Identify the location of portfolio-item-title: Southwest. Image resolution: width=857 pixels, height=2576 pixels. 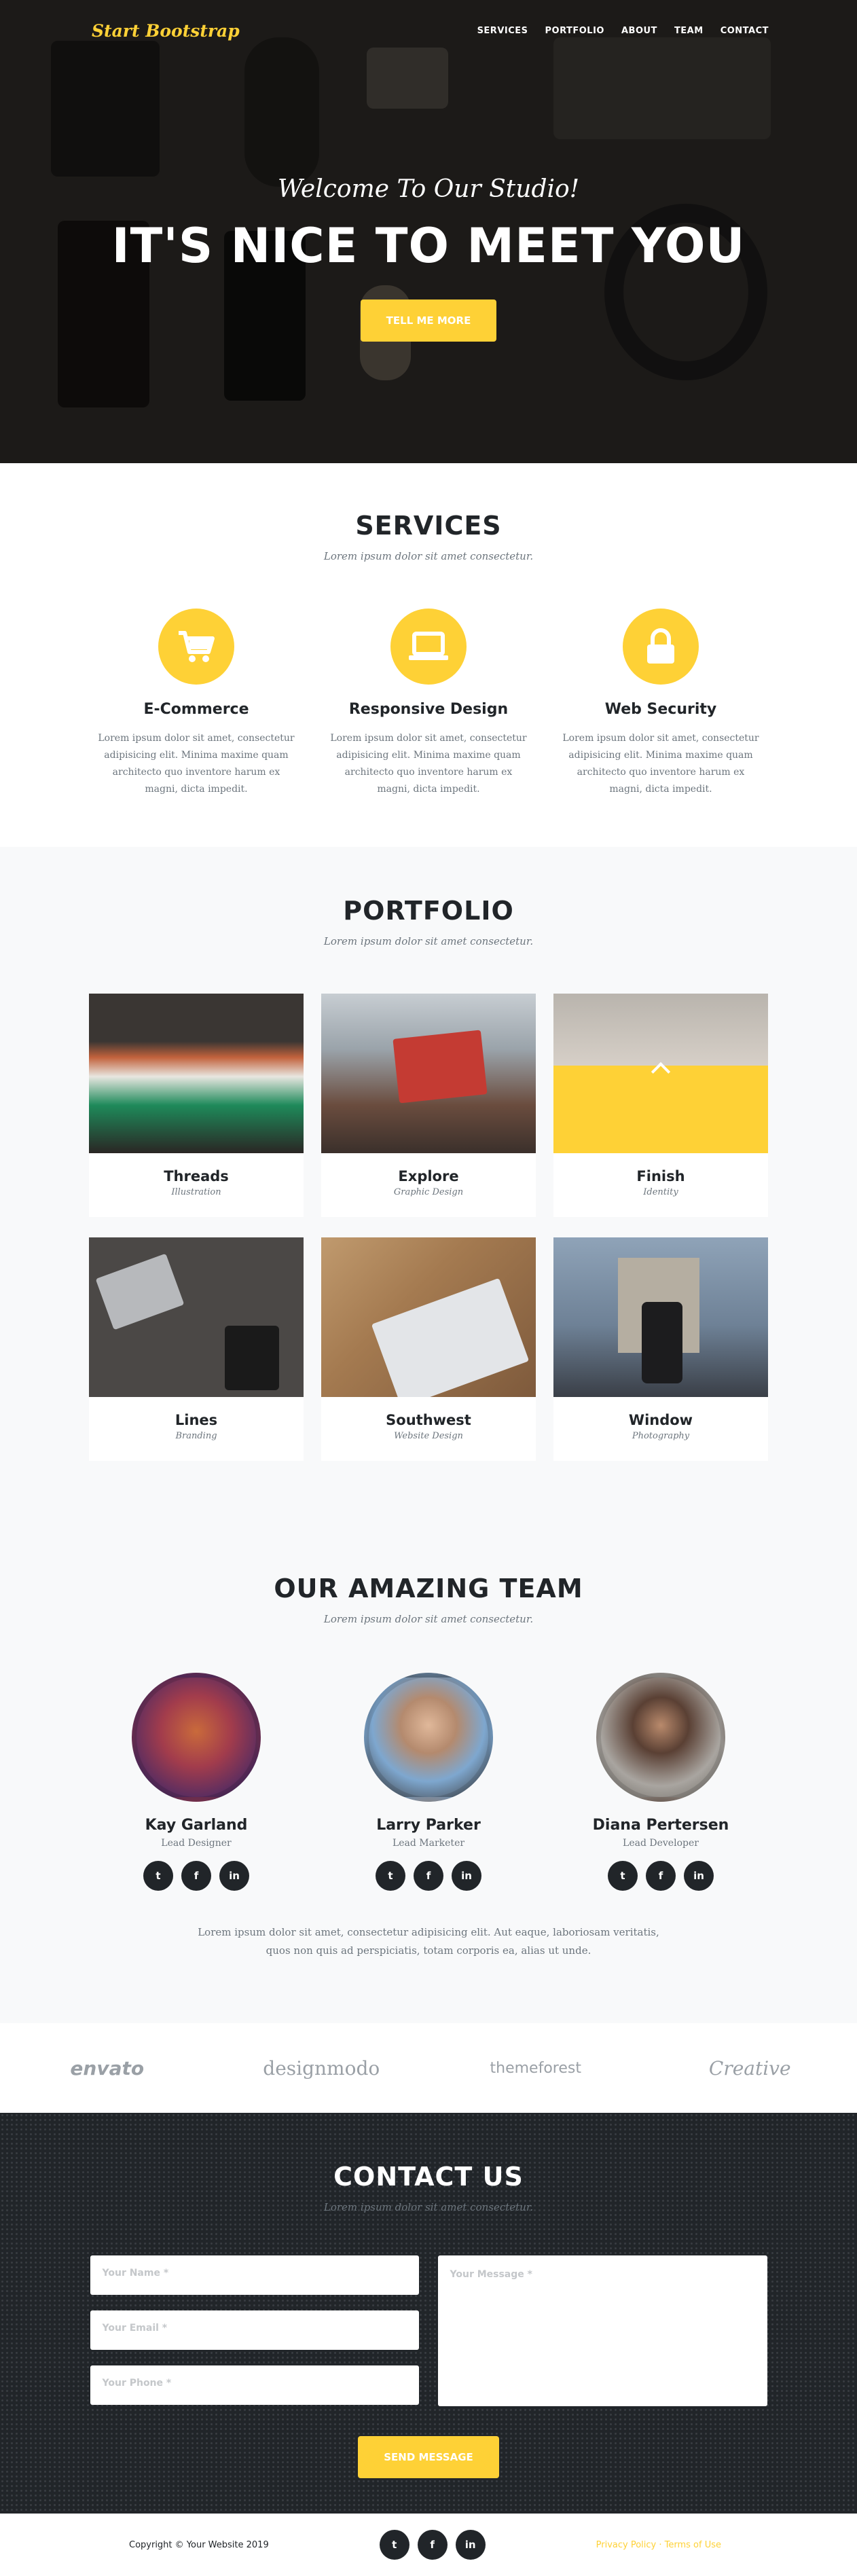
(428, 1420).